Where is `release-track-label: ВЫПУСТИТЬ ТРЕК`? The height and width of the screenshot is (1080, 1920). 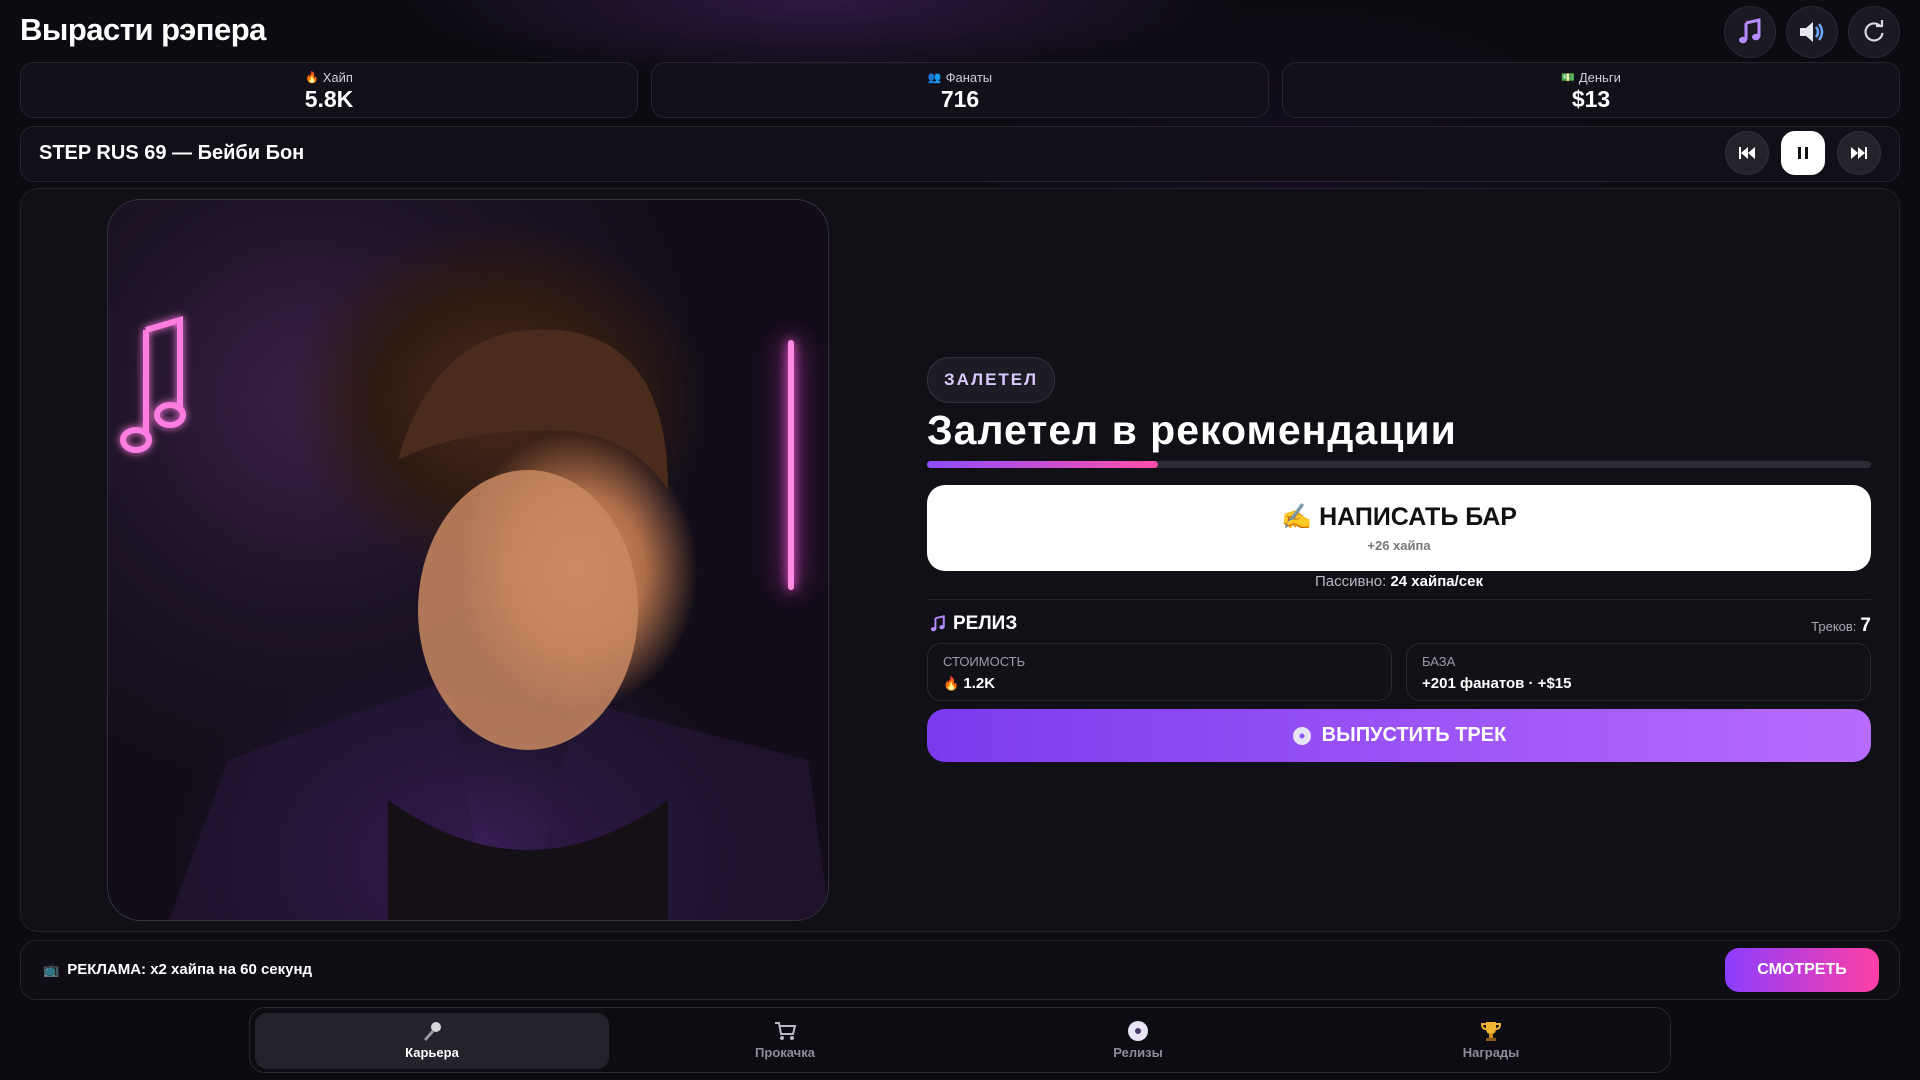 release-track-label: ВЫПУСТИТЬ ТРЕК is located at coordinates (1414, 735).